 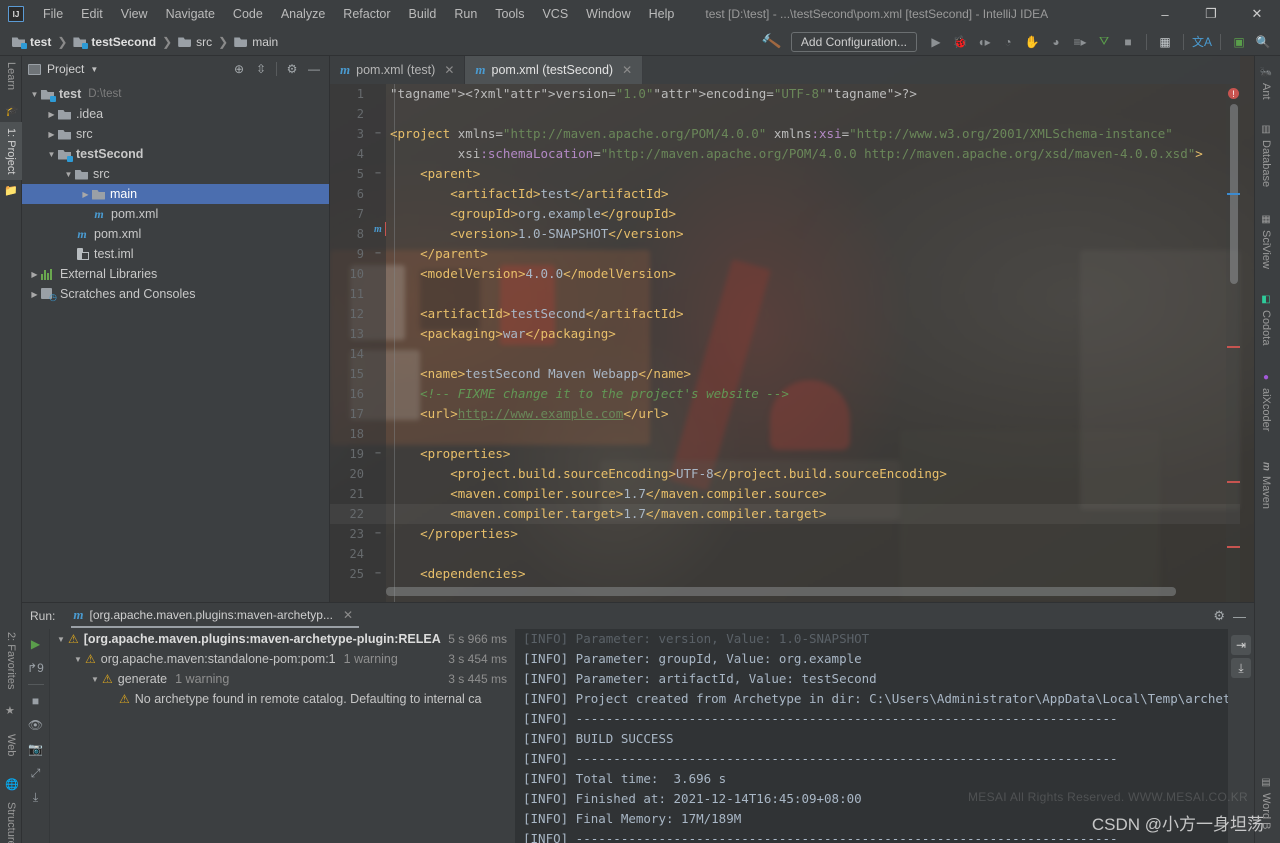 What do you see at coordinates (175, 274) in the screenshot?
I see `project-tree-item: ▶ External Libraries` at bounding box center [175, 274].